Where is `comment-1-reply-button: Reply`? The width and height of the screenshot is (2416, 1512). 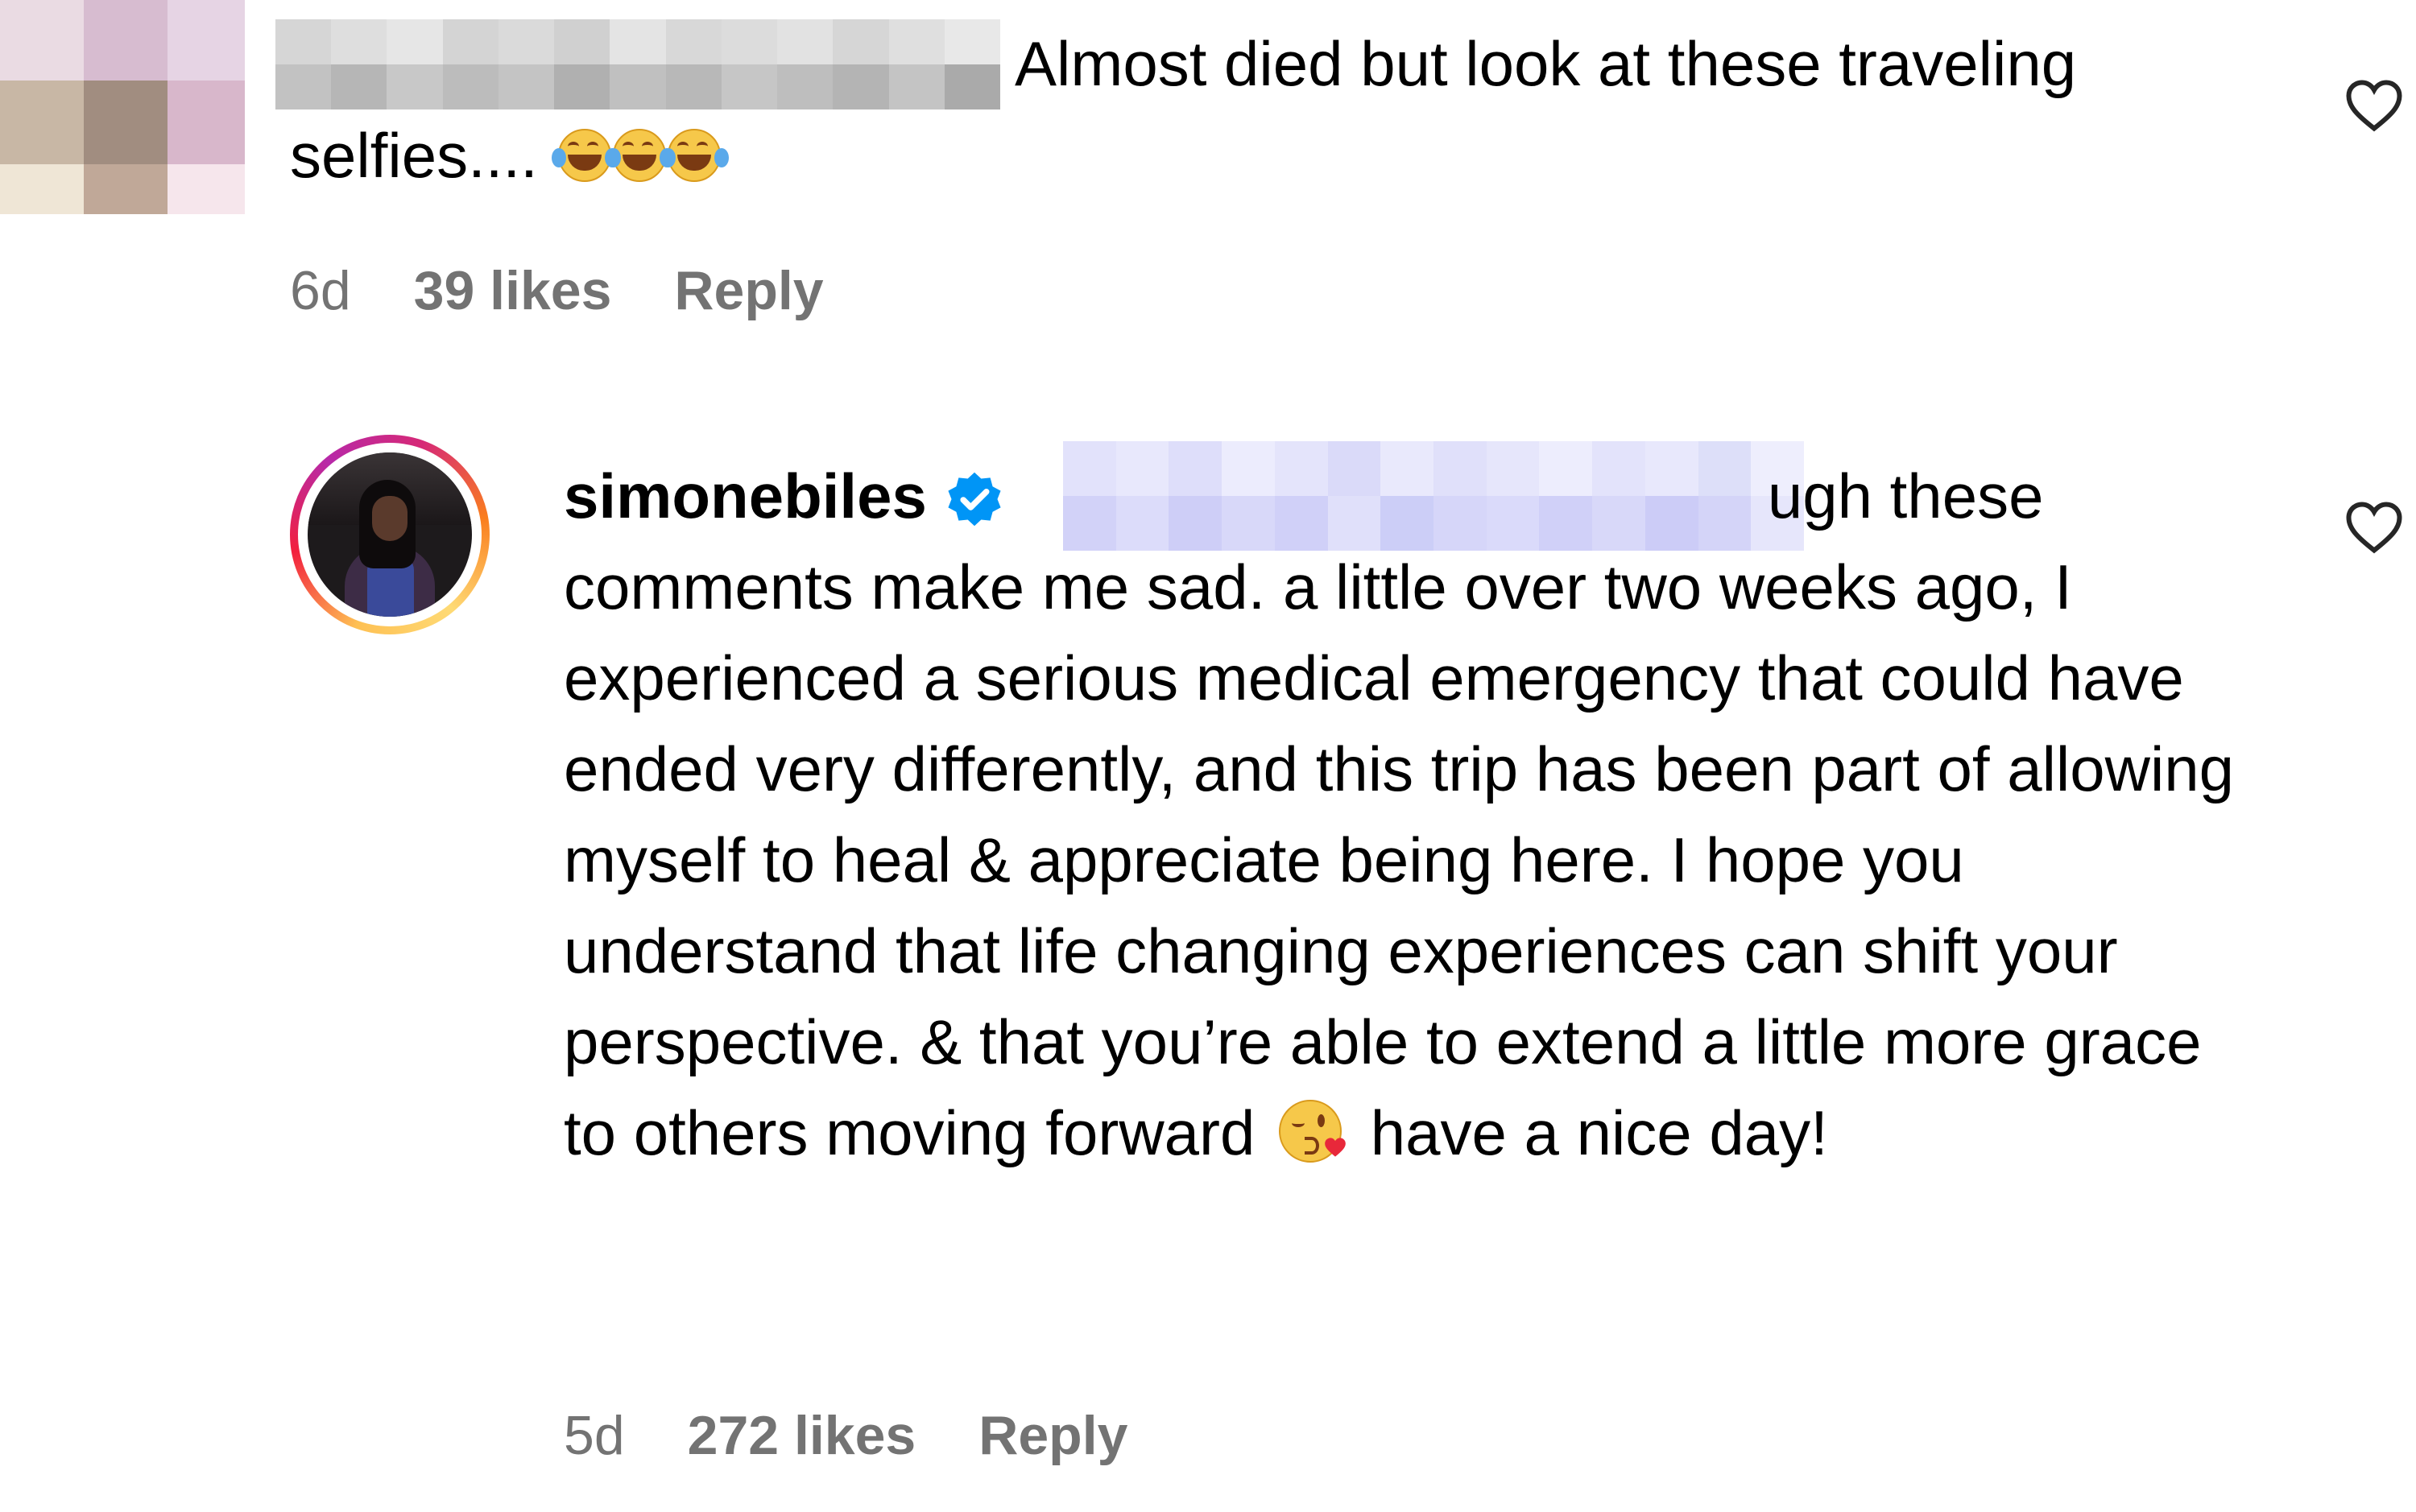 comment-1-reply-button: Reply is located at coordinates (748, 290).